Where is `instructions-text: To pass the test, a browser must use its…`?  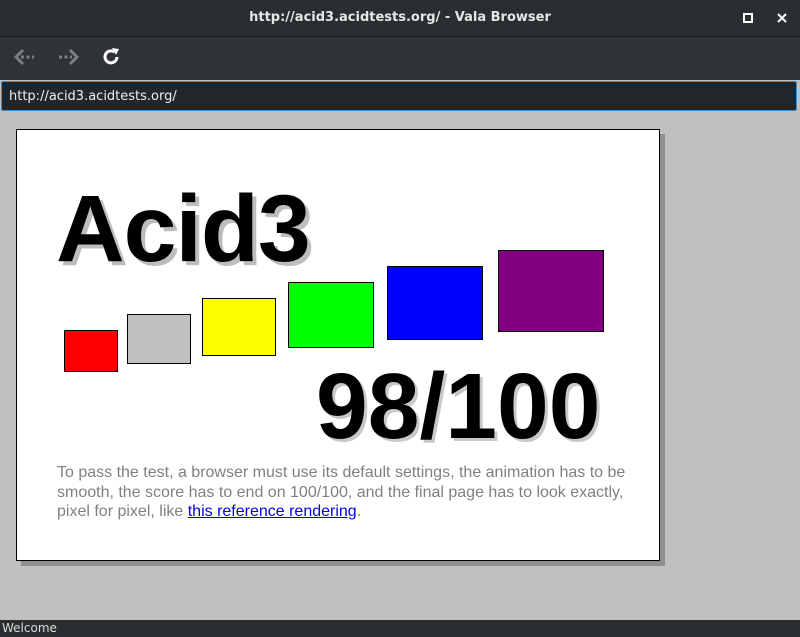 instructions-text: To pass the test, a browser must use its… is located at coordinates (342, 492).